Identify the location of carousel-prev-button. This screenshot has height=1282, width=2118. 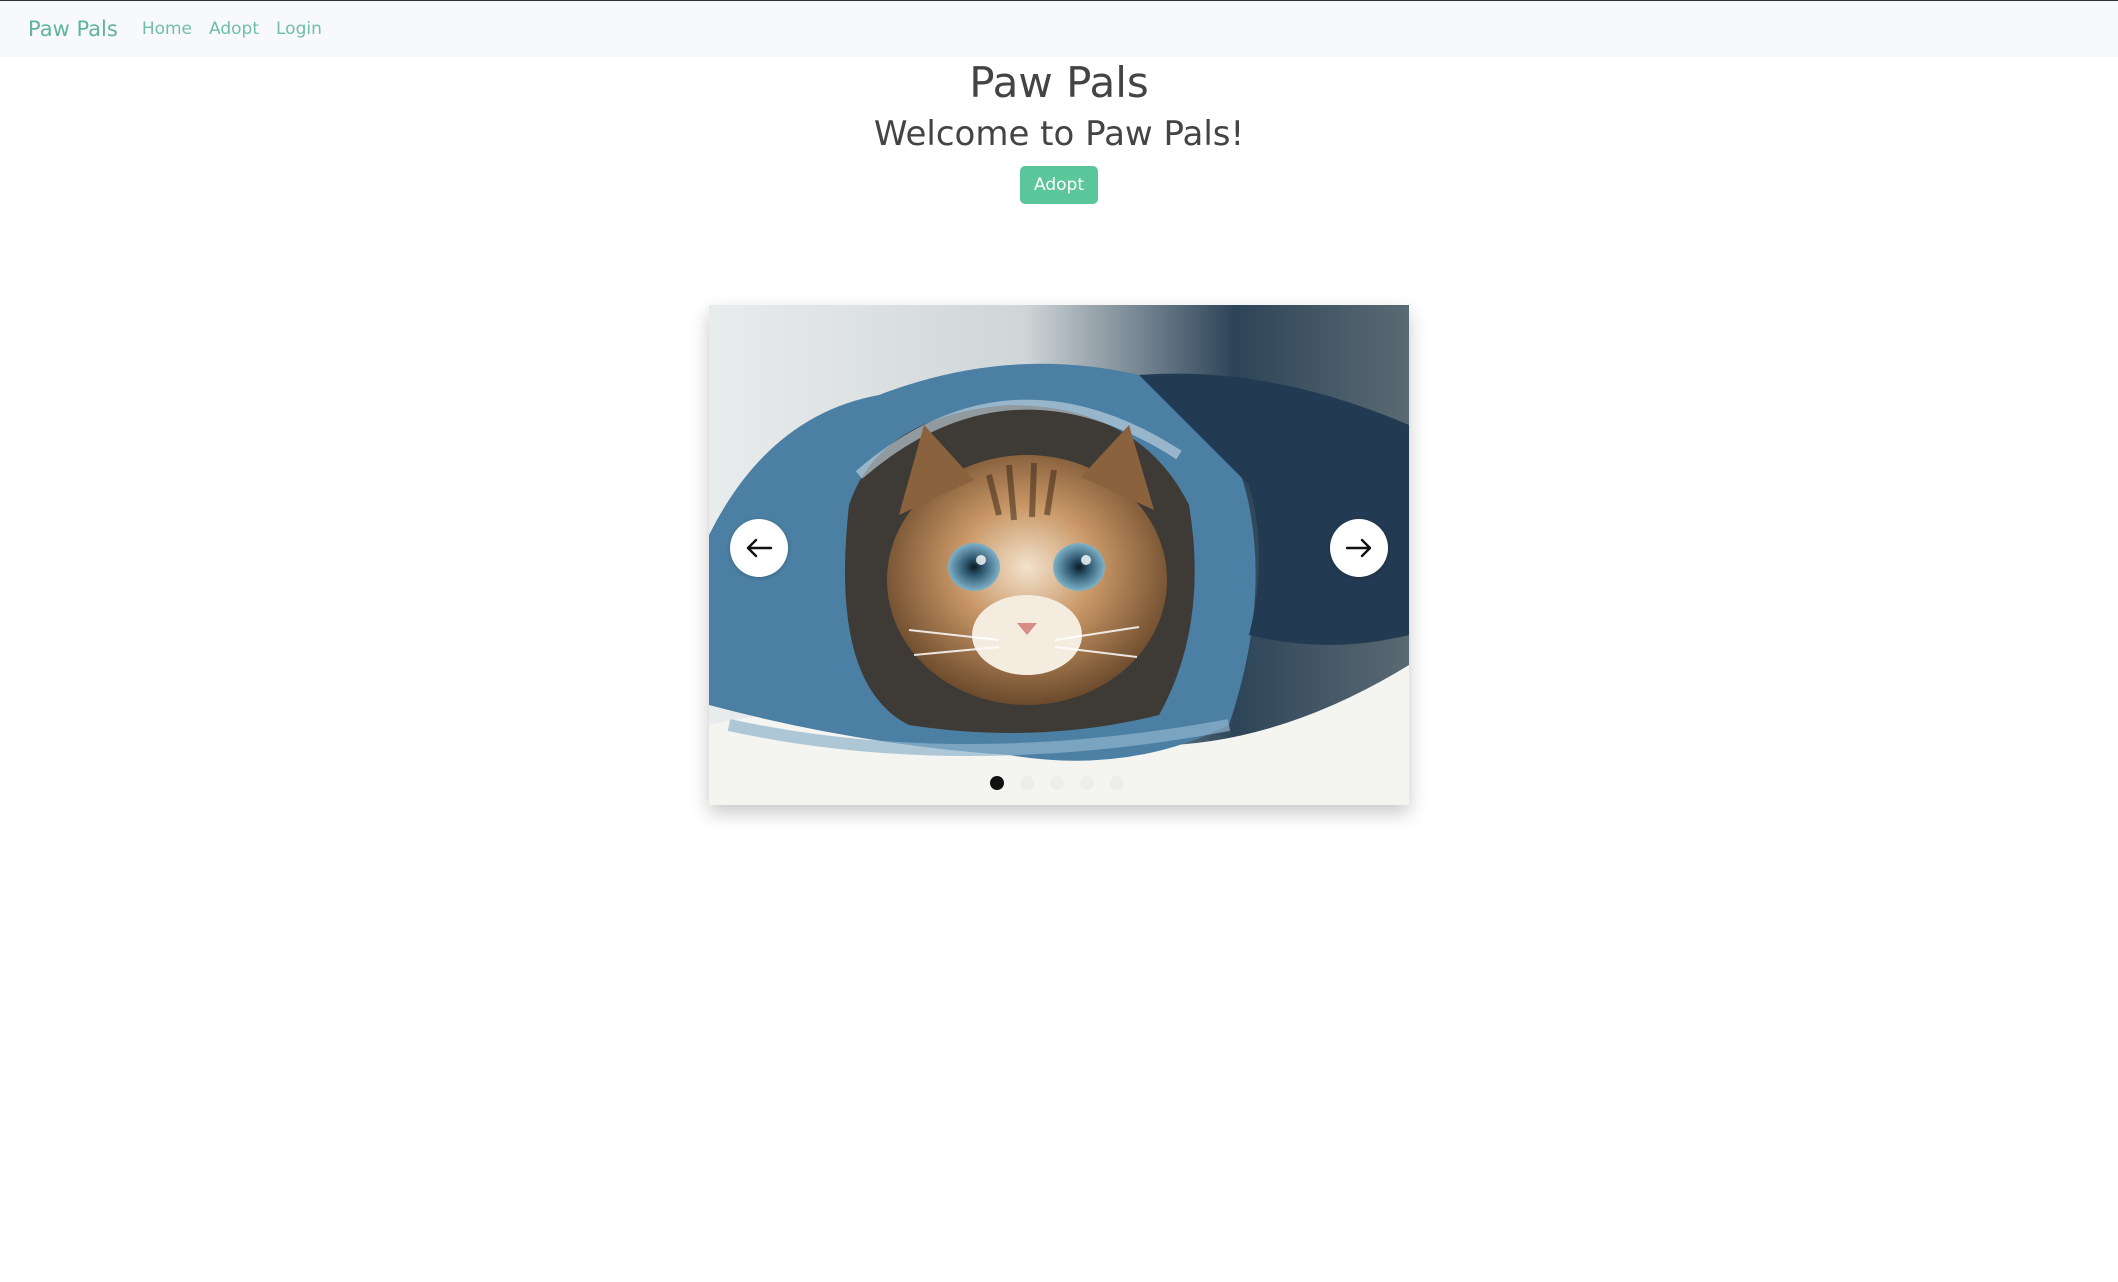
(759, 548).